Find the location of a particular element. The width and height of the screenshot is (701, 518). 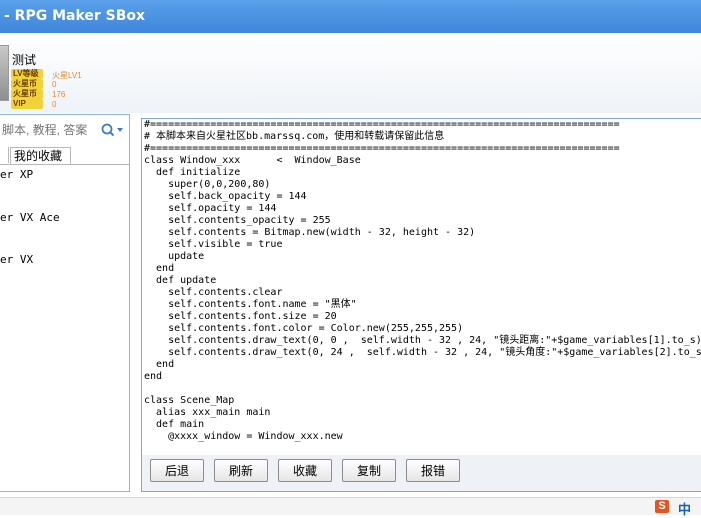

report-button: 报错 is located at coordinates (433, 470).